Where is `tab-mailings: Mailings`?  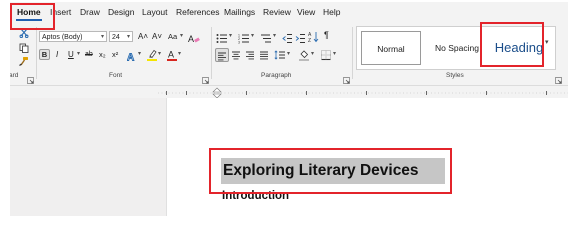 tab-mailings: Mailings is located at coordinates (239, 12).